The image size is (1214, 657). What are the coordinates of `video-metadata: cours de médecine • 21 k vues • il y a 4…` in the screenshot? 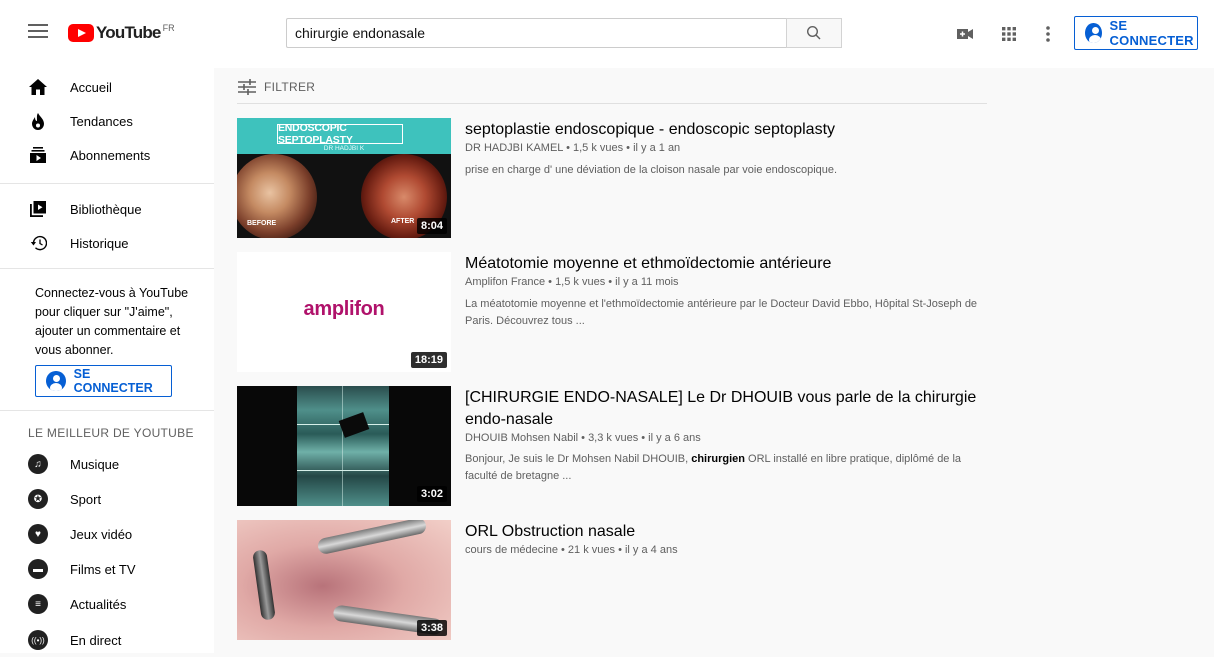 It's located at (571, 550).